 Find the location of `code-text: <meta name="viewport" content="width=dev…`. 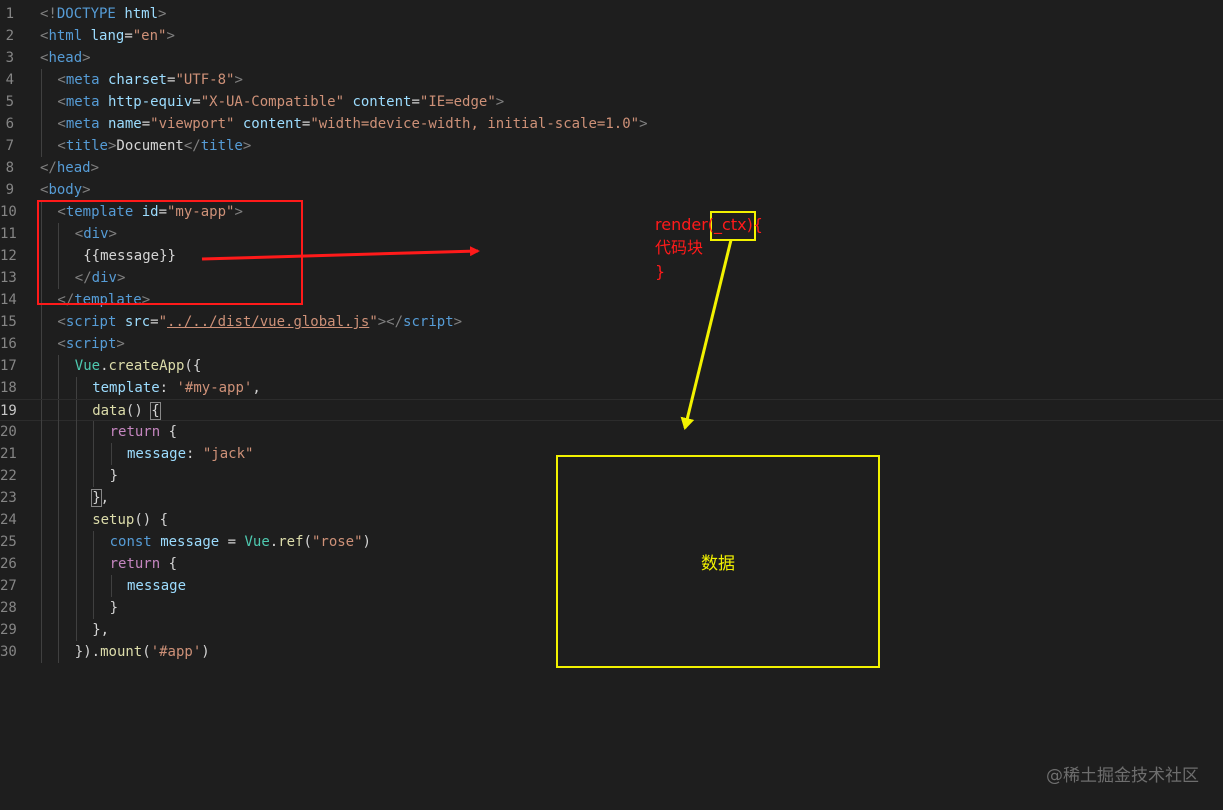

code-text: <meta name="viewport" content="width=dev… is located at coordinates (352, 124).